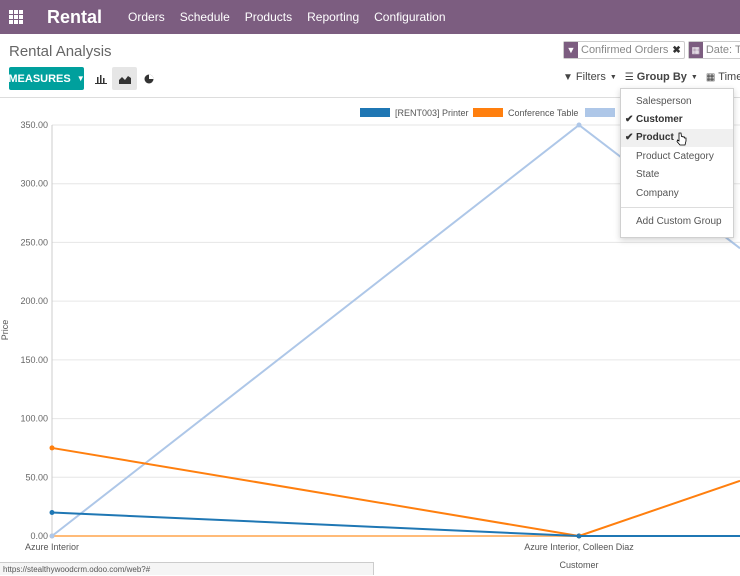 This screenshot has width=740, height=576. Describe the element at coordinates (722, 50) in the screenshot. I see `facet-label: Date: This Y` at that location.